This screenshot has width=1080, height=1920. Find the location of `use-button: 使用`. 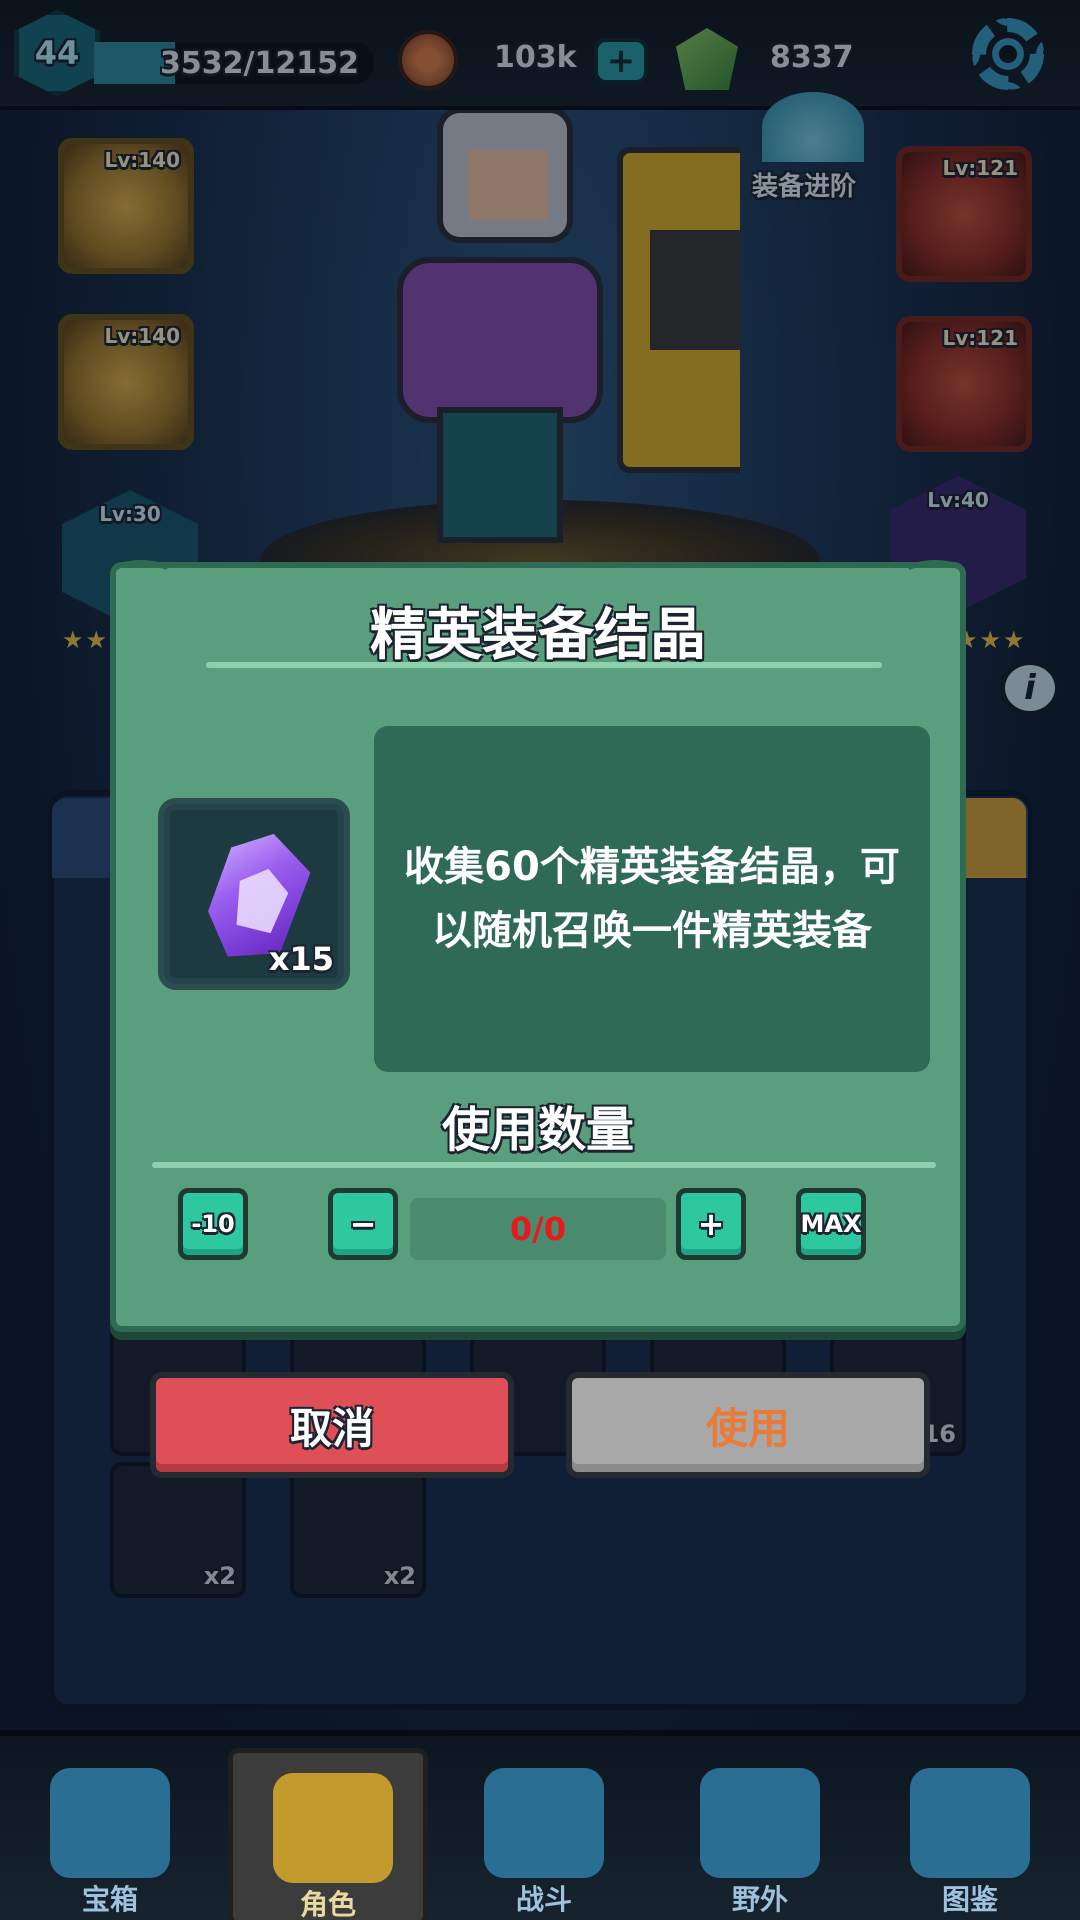

use-button: 使用 is located at coordinates (748, 1425).